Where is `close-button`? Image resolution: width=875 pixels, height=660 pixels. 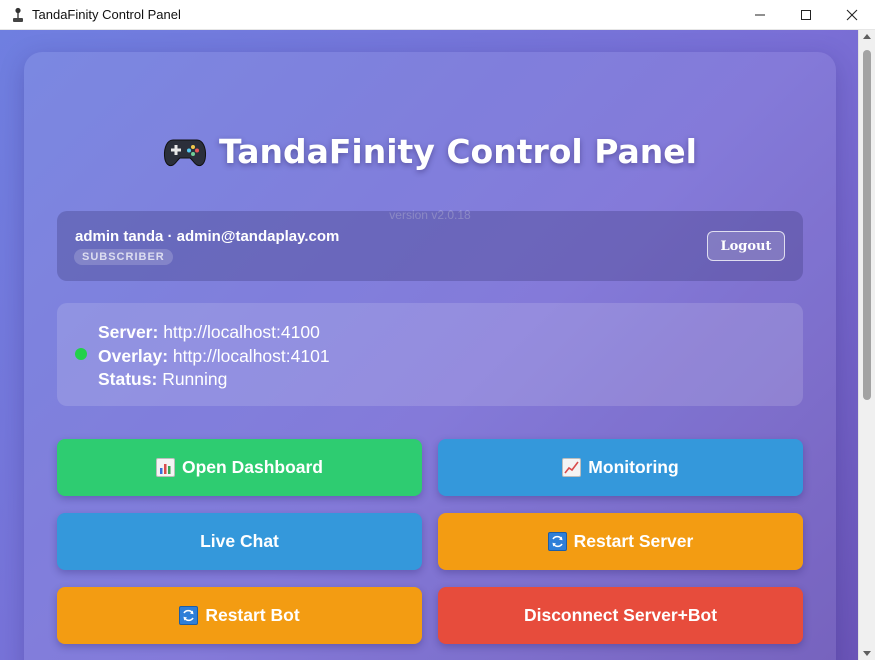 close-button is located at coordinates (852, 15).